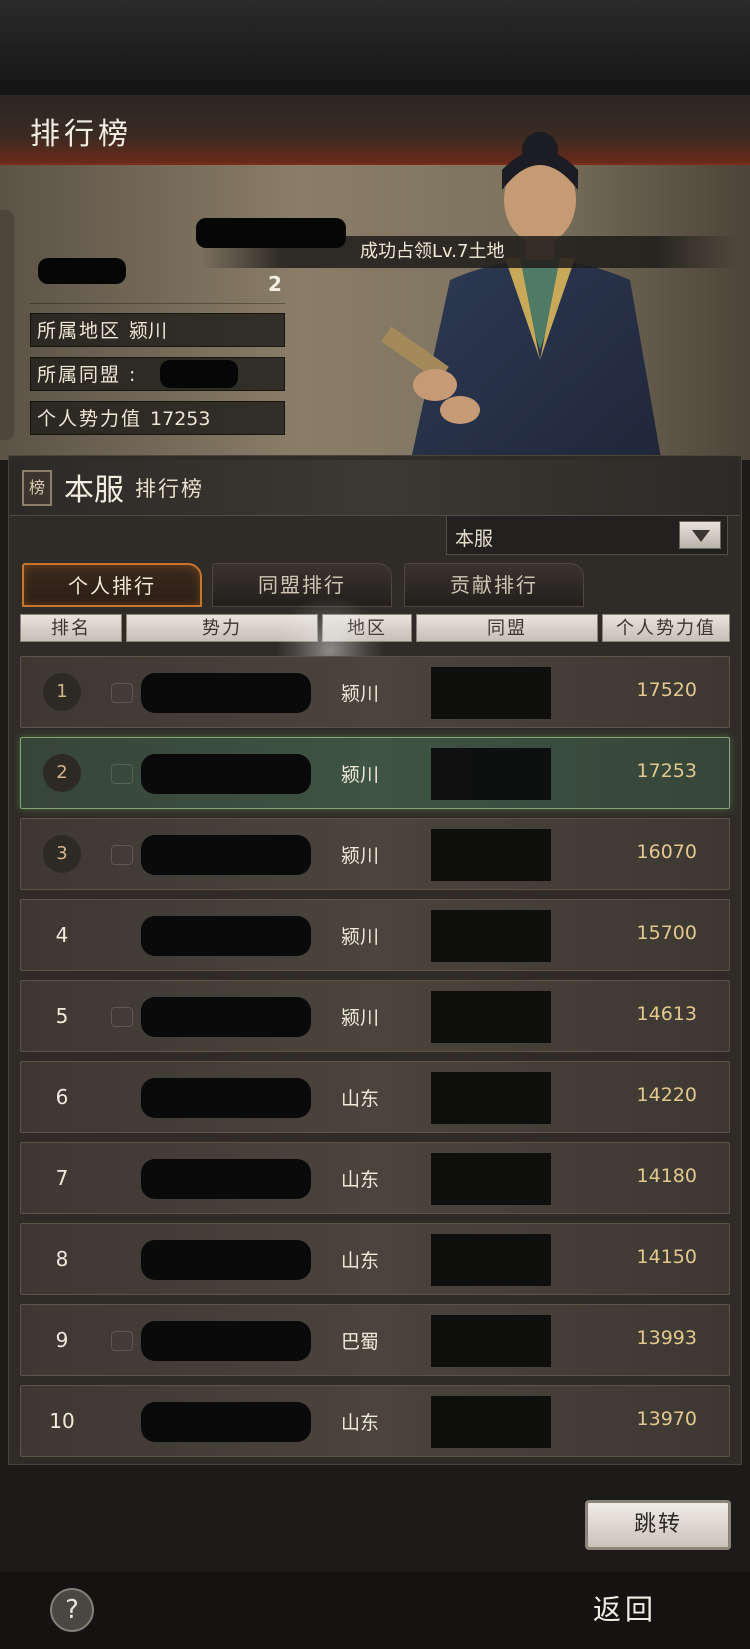 The width and height of the screenshot is (750, 1649). Describe the element at coordinates (62, 692) in the screenshot. I see `row-rank: 1` at that location.